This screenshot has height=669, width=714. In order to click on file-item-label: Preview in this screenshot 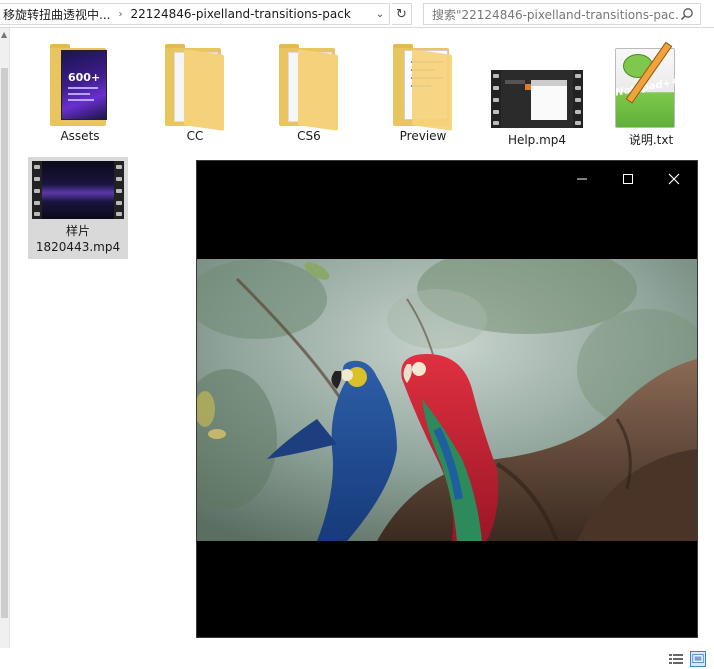, I will do `click(423, 136)`.